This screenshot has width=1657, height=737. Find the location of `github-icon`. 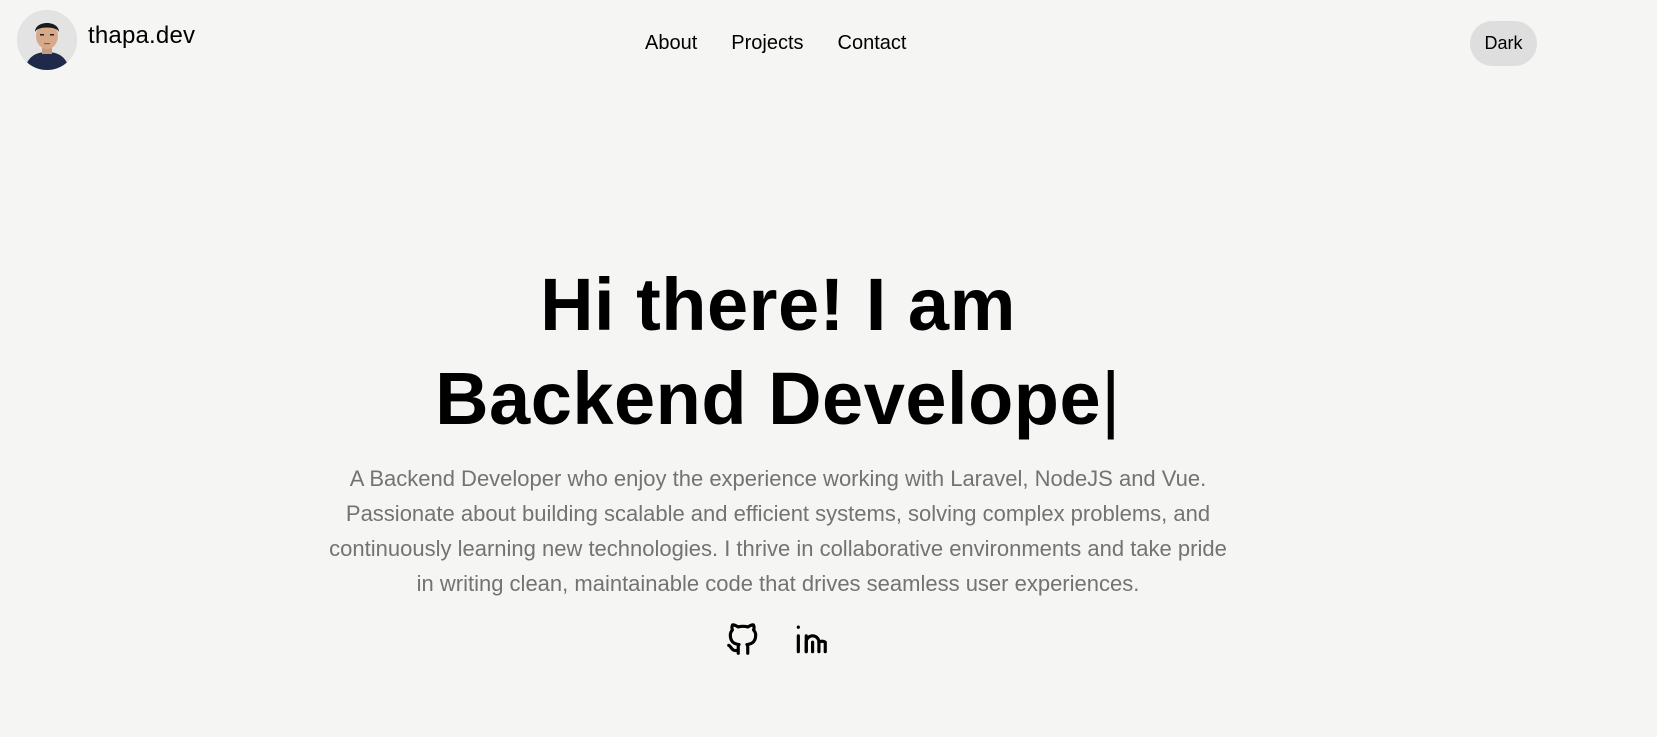

github-icon is located at coordinates (742, 639).